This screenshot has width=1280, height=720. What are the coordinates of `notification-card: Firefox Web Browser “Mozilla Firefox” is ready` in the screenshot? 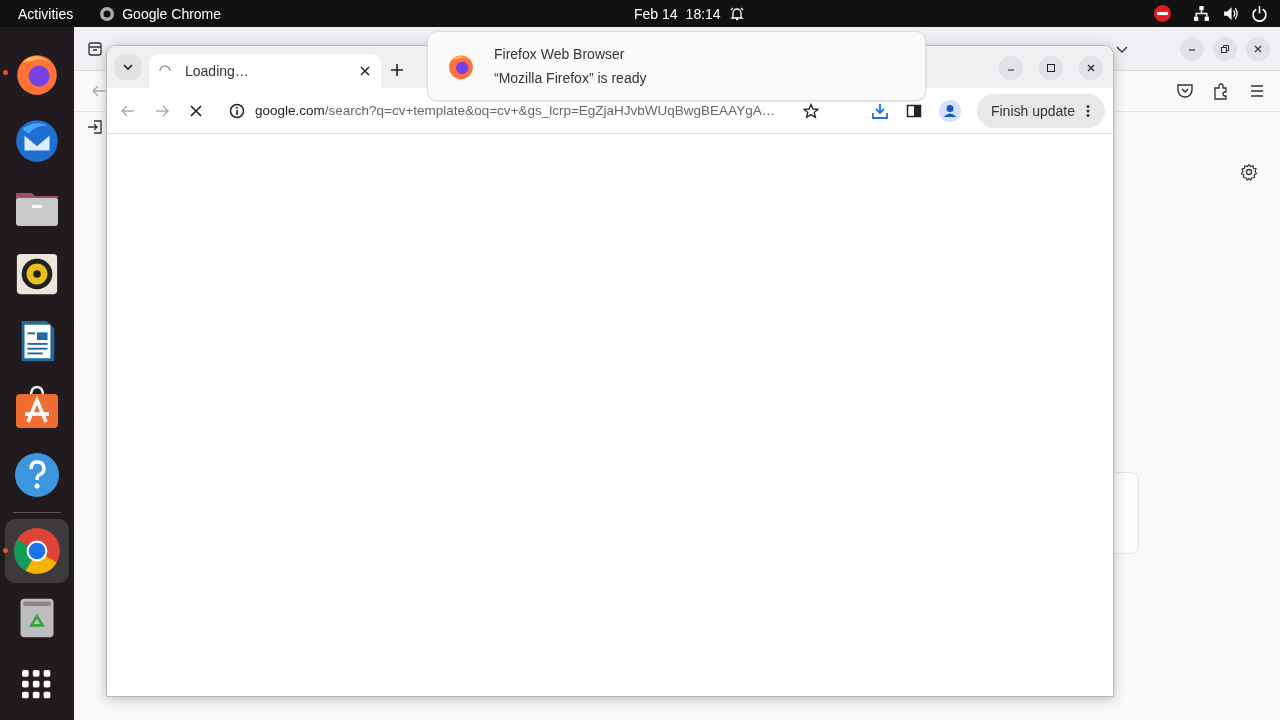 It's located at (676, 66).